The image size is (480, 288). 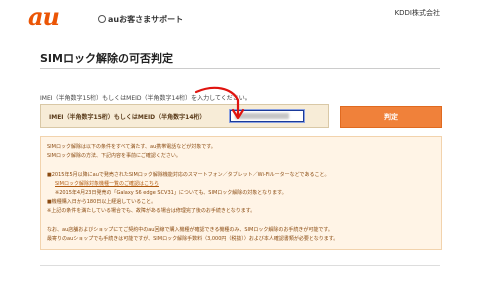 I want to click on notice-line: SIMロック解除の方法、下記内容を事前にご確認ください。, so click(x=114, y=156).